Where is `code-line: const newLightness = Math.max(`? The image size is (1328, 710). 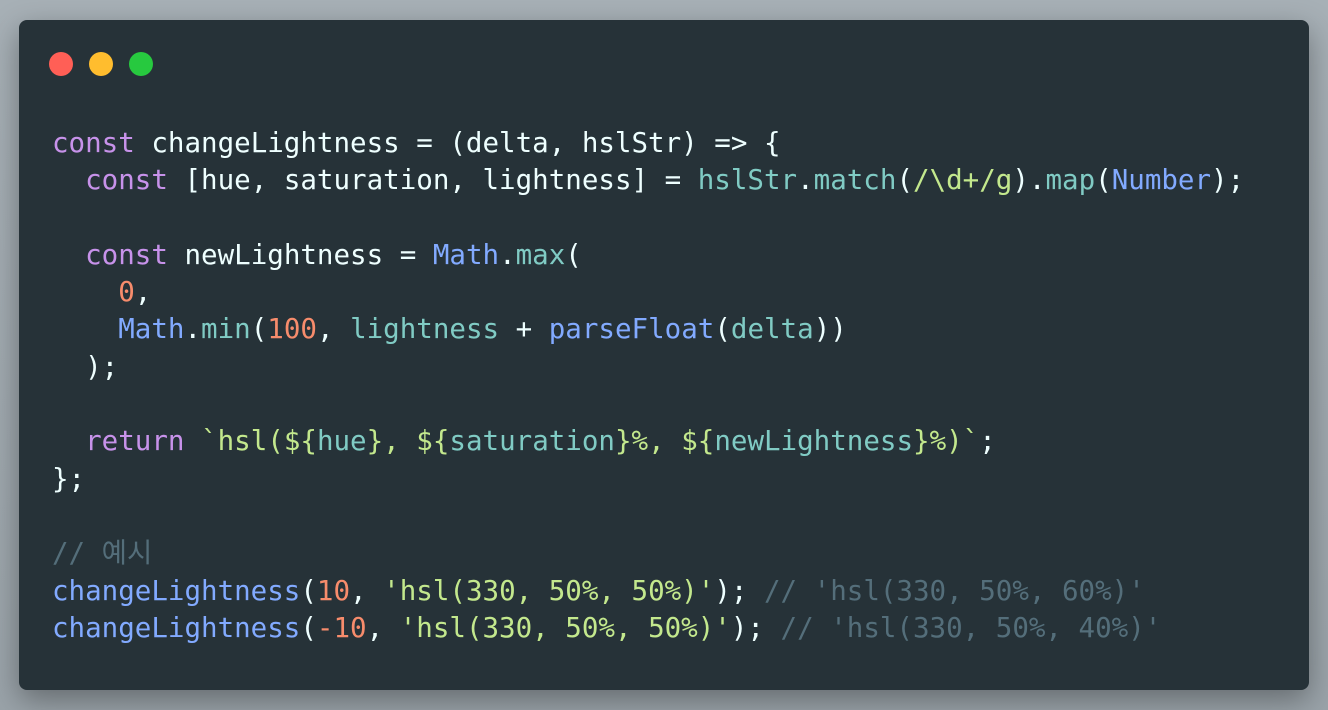
code-line: const newLightness = Math.max( is located at coordinates (648, 255).